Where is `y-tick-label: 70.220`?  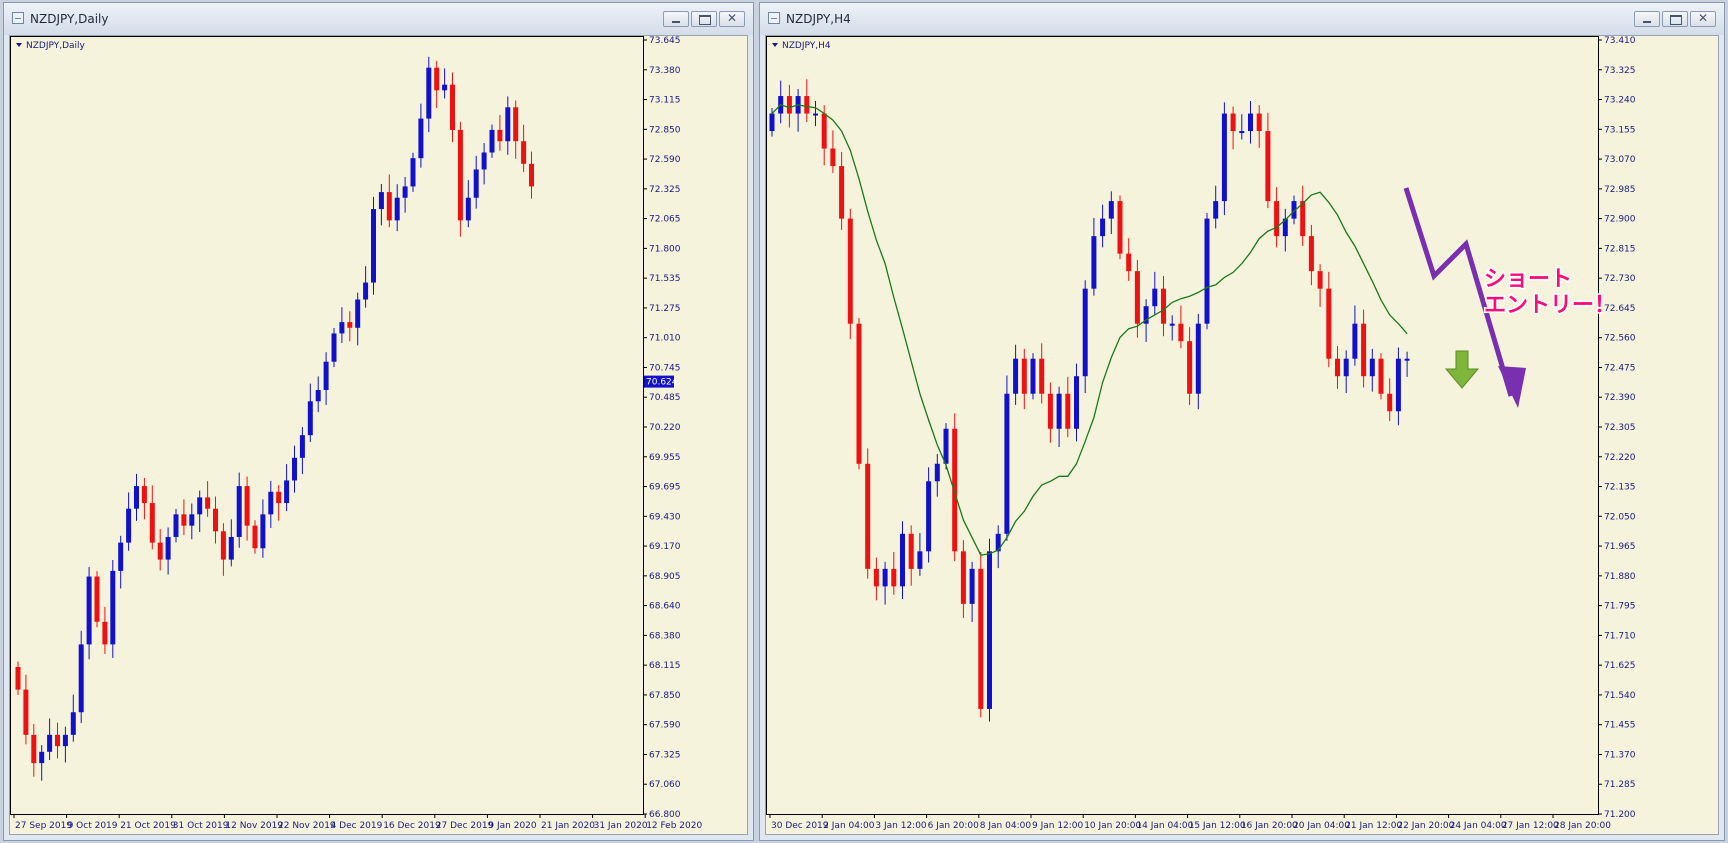
y-tick-label: 70.220 is located at coordinates (665, 428).